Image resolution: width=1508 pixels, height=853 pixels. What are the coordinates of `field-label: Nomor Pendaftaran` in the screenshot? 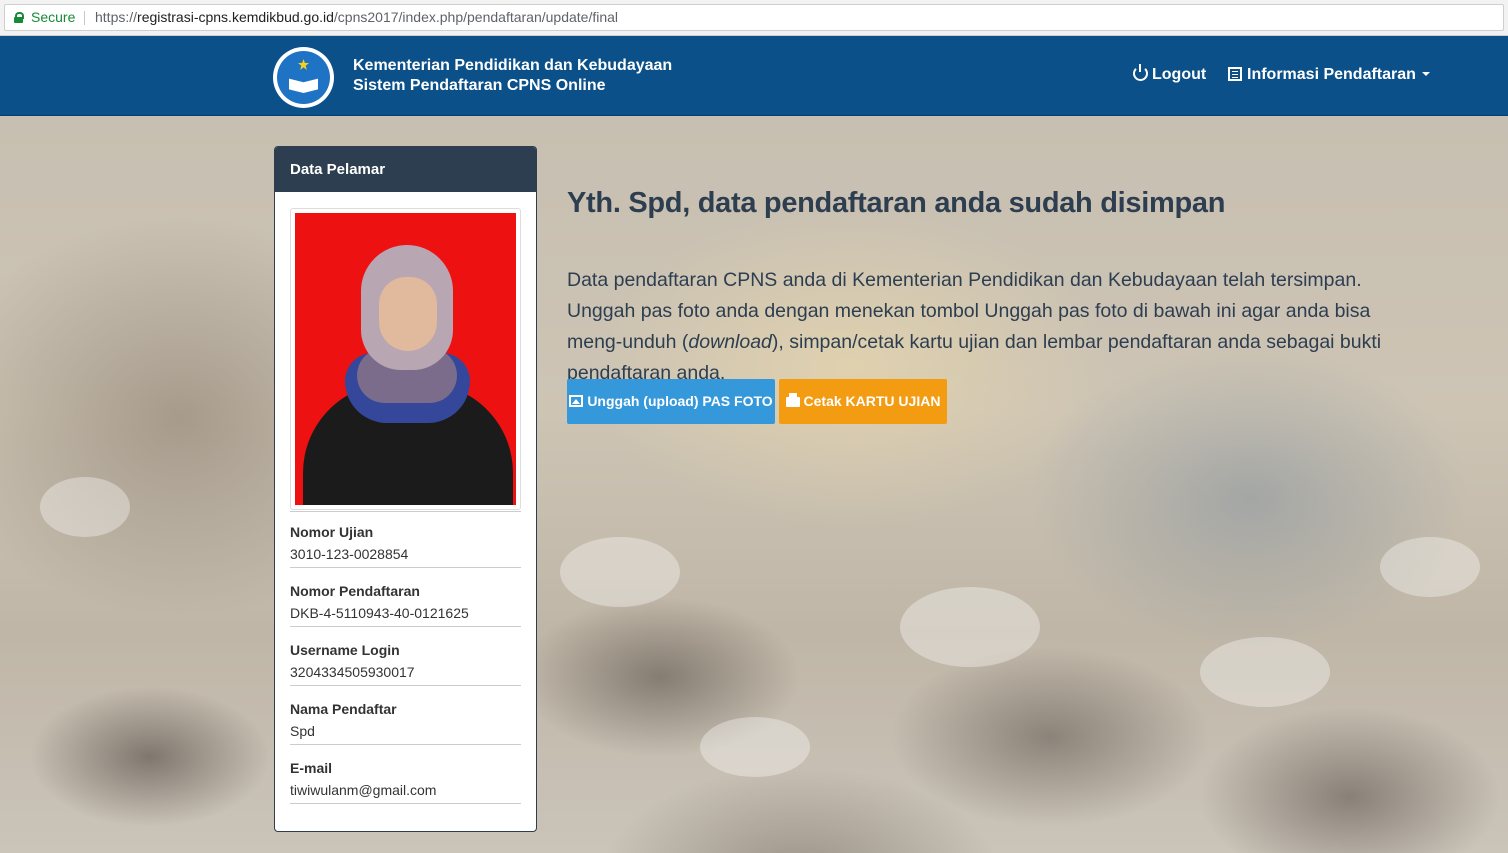 It's located at (355, 591).